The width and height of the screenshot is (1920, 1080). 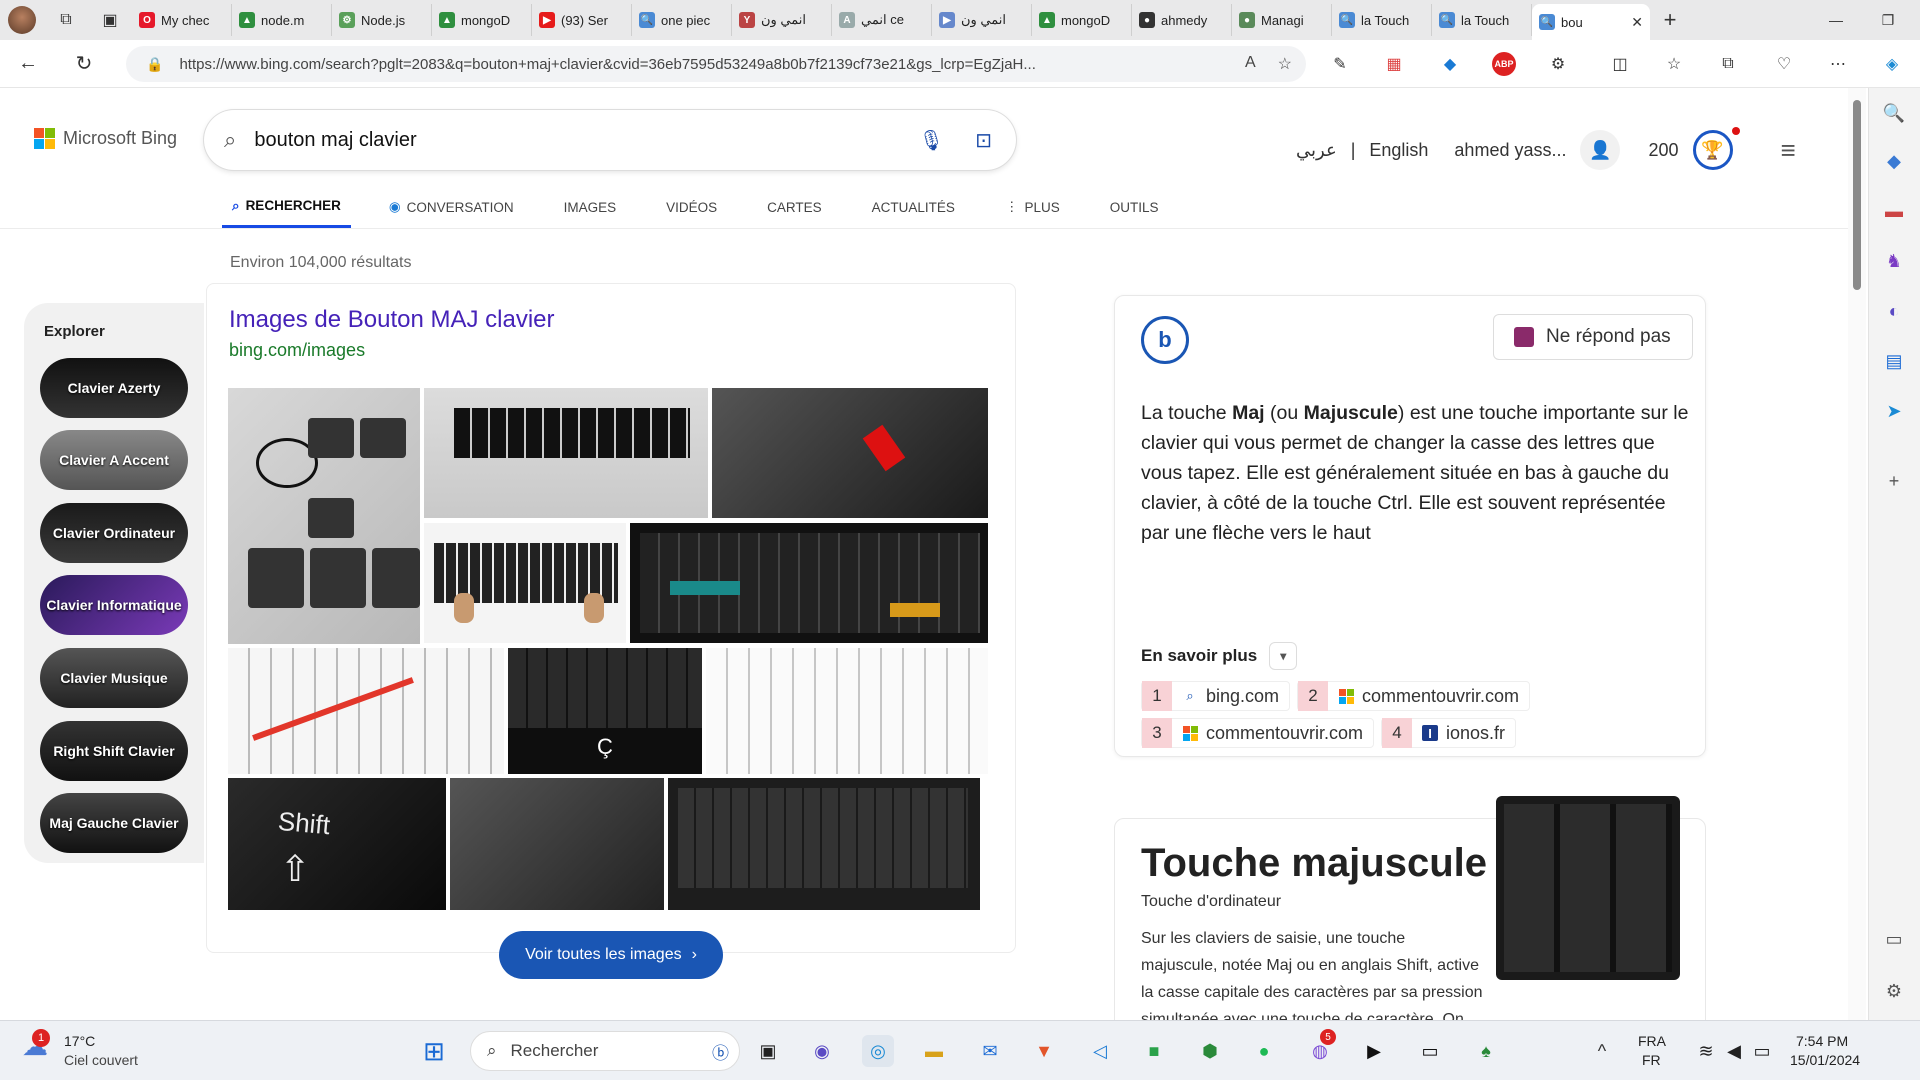 What do you see at coordinates (1716, 148) in the screenshot?
I see `rewards-trophy-icon: 🏆` at bounding box center [1716, 148].